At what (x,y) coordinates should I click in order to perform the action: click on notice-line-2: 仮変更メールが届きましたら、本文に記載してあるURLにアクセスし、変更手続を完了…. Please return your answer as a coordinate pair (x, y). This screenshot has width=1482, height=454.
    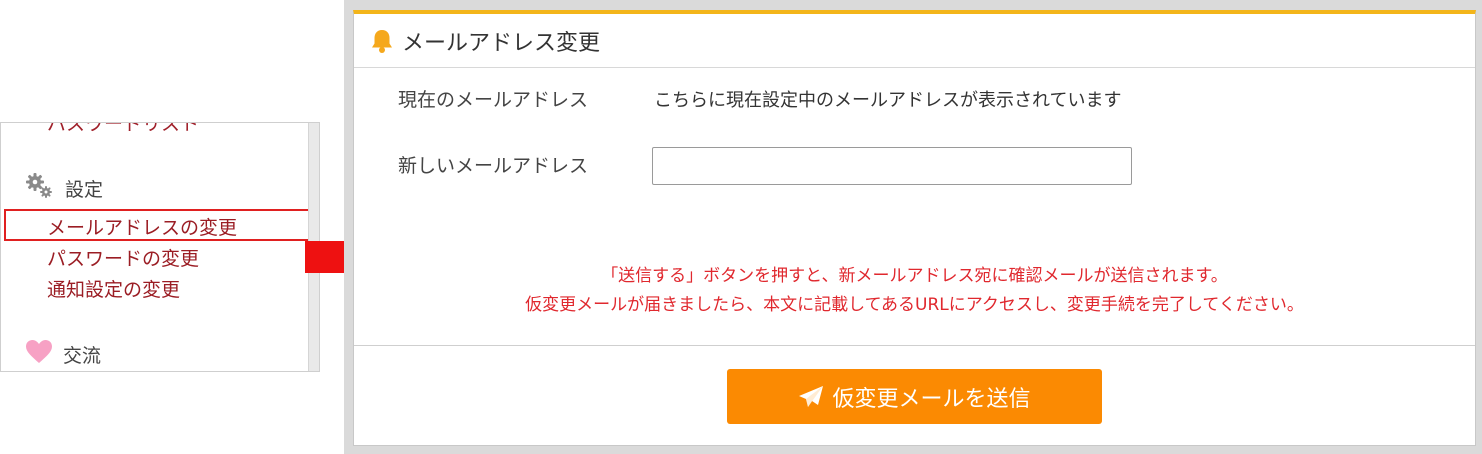
    Looking at the image, I should click on (914, 305).